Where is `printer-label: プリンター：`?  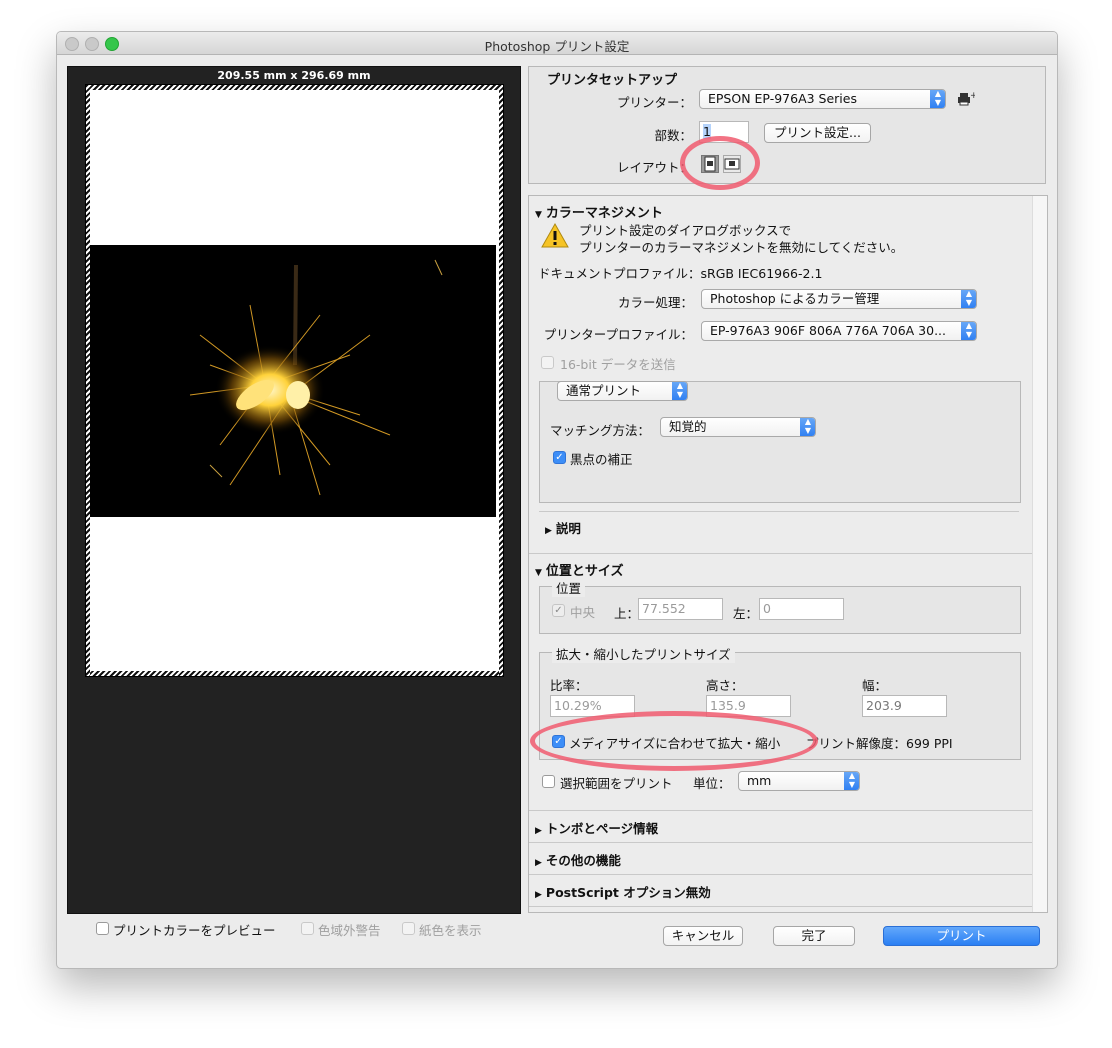
printer-label: プリンター： is located at coordinates (654, 102).